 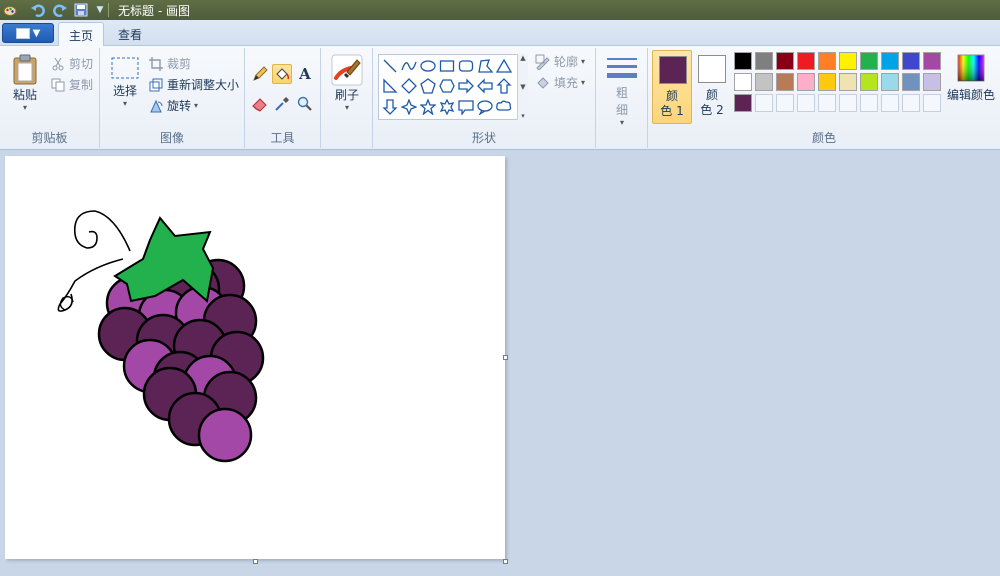 What do you see at coordinates (10, 10) in the screenshot?
I see `paint-app-icon` at bounding box center [10, 10].